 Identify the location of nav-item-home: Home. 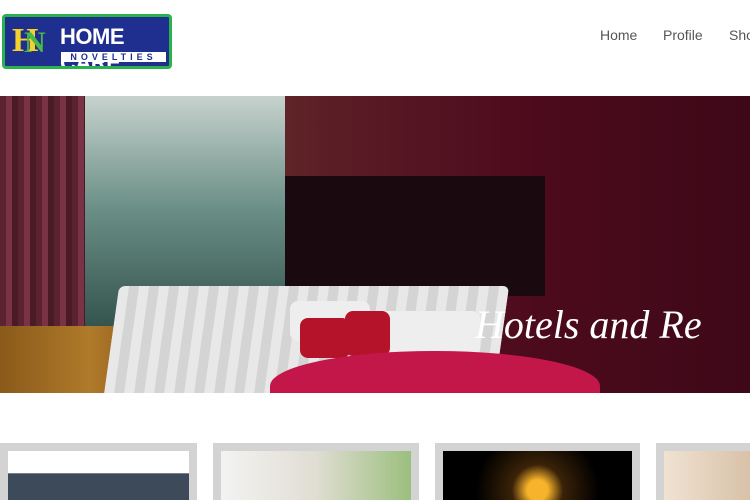
(618, 35).